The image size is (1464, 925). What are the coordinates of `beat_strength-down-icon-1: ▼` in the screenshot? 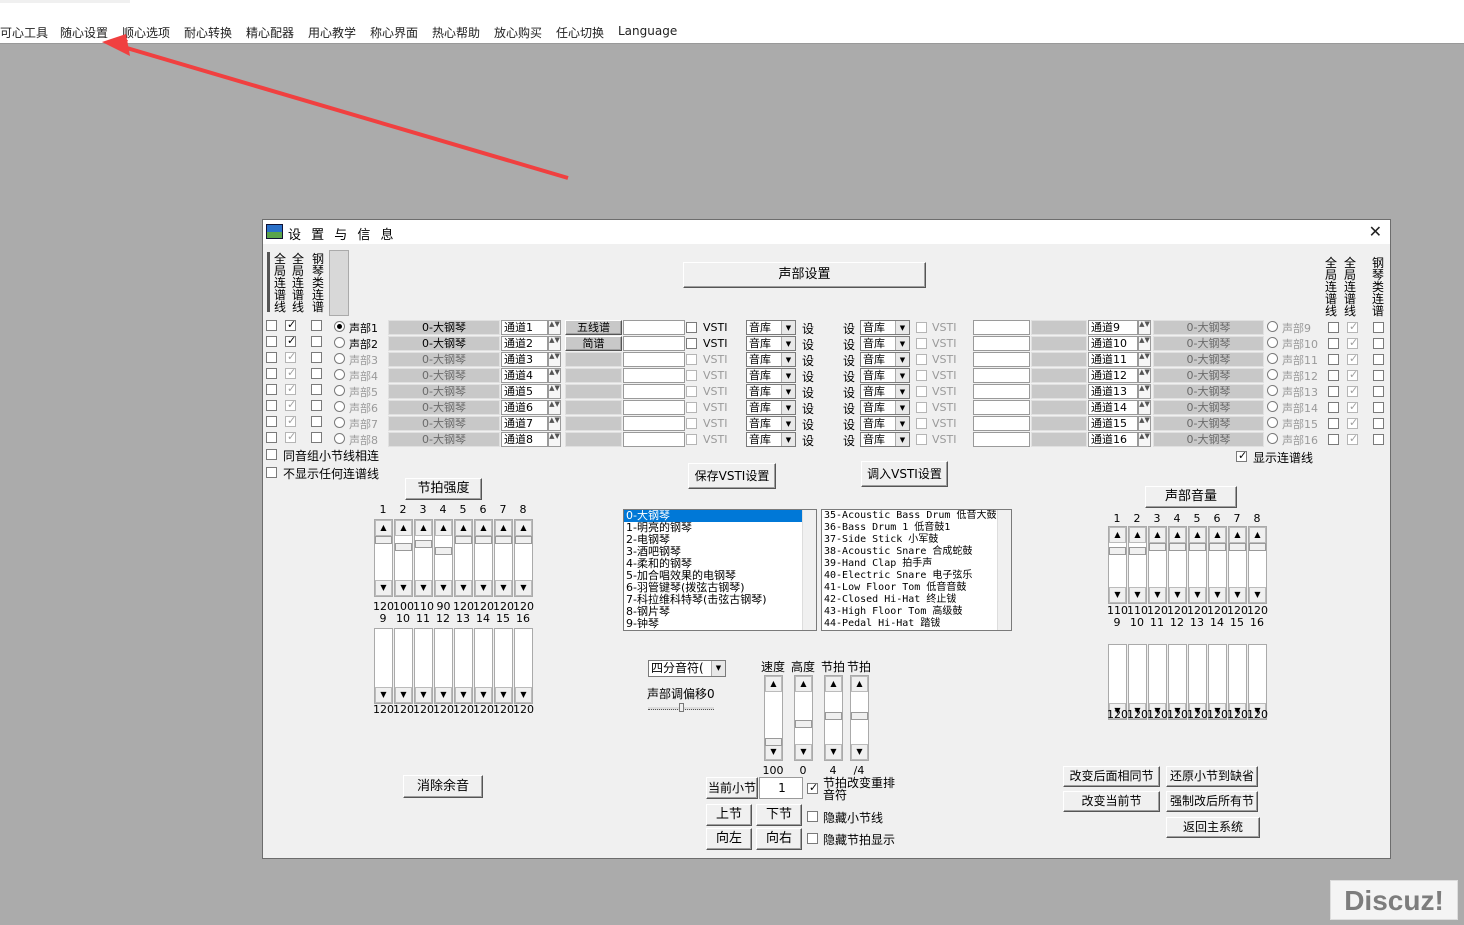 It's located at (403, 588).